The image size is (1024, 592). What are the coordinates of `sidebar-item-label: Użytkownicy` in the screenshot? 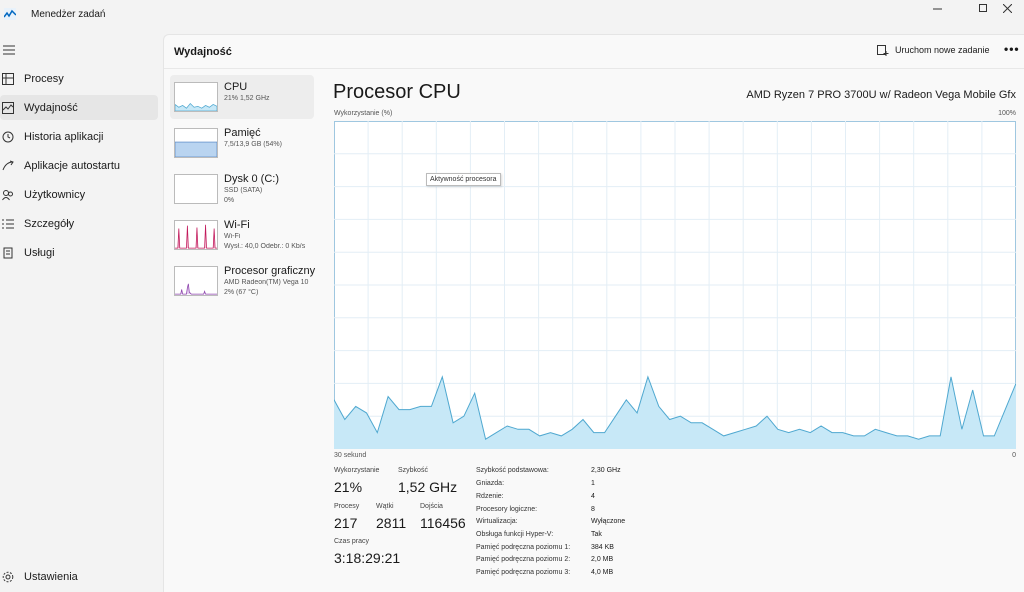 It's located at (55, 194).